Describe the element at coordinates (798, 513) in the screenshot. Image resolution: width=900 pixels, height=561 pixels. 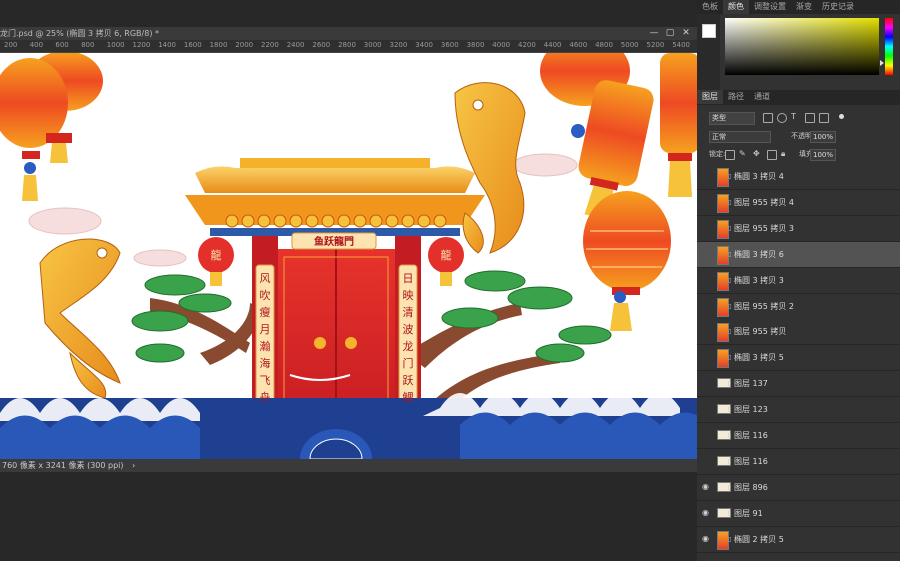
I see `layer-row: ◉ ▯ 图层 91` at that location.